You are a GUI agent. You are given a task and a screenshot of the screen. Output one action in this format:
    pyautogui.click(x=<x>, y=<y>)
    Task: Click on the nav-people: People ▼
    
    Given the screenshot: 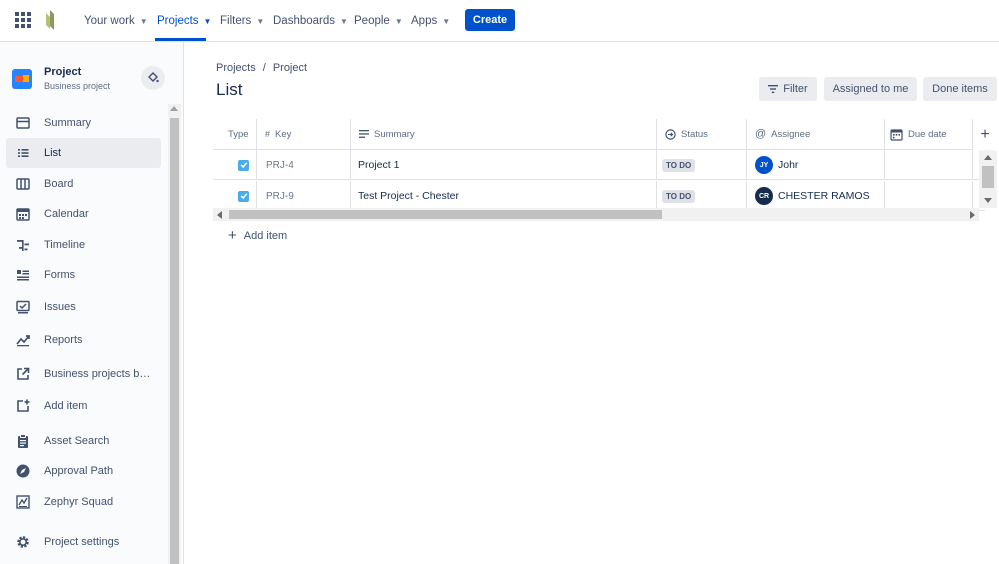 What is the action you would take?
    pyautogui.click(x=378, y=21)
    